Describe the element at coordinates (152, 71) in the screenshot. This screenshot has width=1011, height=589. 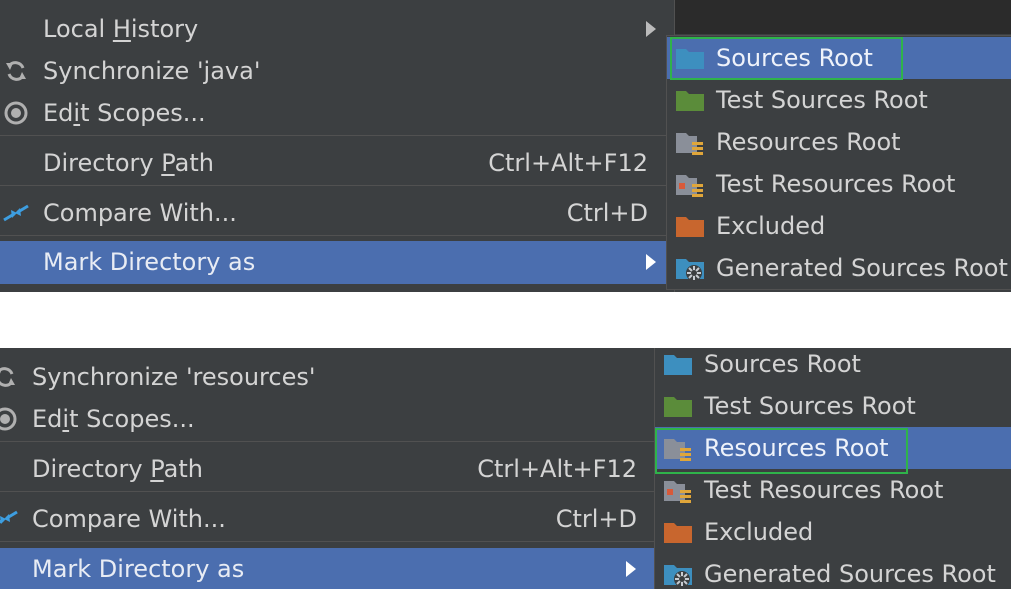
I see `menu-item-label: Synchronize 'java'` at that location.